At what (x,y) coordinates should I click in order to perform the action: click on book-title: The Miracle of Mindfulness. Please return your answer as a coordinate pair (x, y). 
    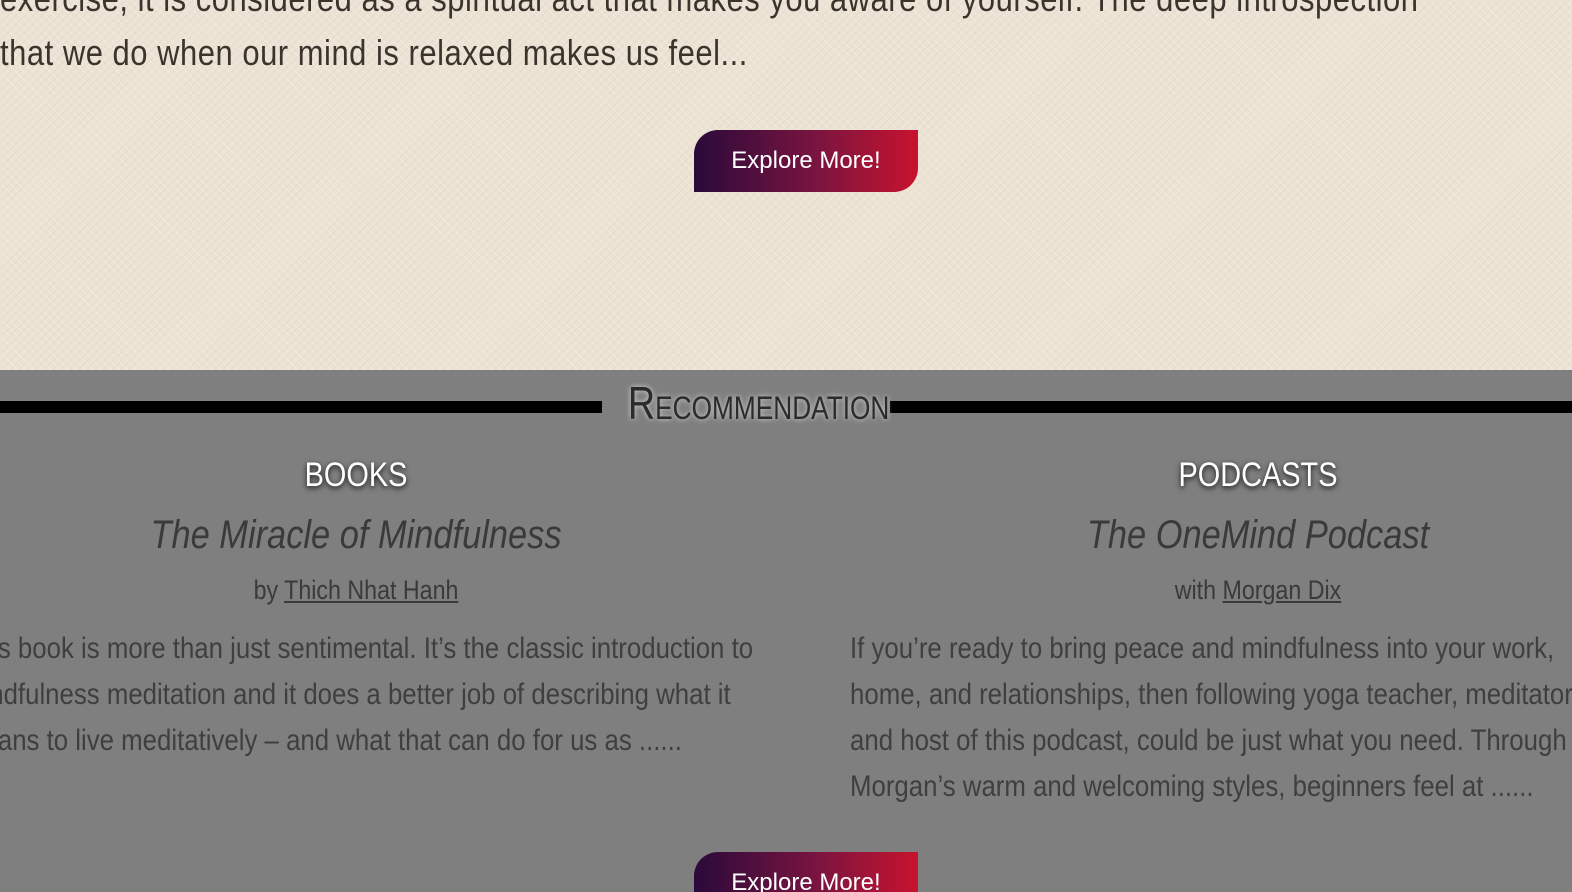
    Looking at the image, I should click on (356, 535).